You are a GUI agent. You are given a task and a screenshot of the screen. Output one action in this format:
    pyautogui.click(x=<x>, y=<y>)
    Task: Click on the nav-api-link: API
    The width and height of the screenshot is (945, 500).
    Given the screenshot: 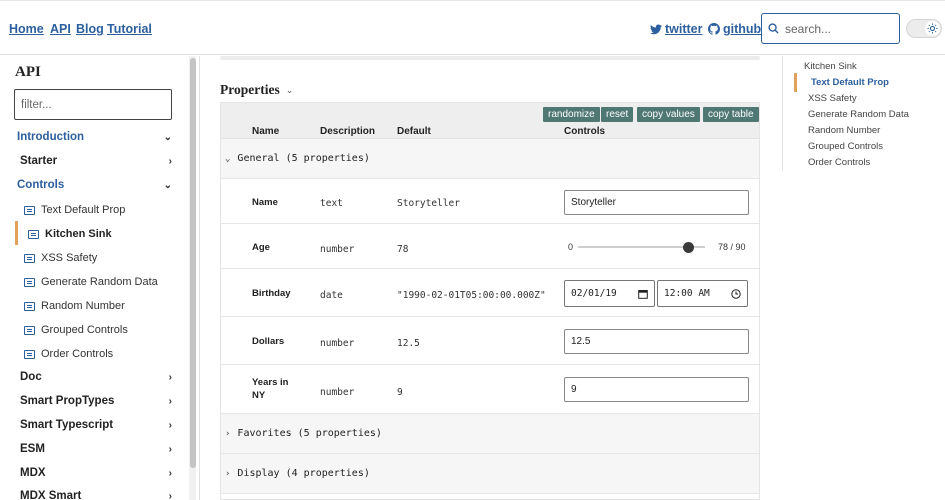 What is the action you would take?
    pyautogui.click(x=60, y=29)
    